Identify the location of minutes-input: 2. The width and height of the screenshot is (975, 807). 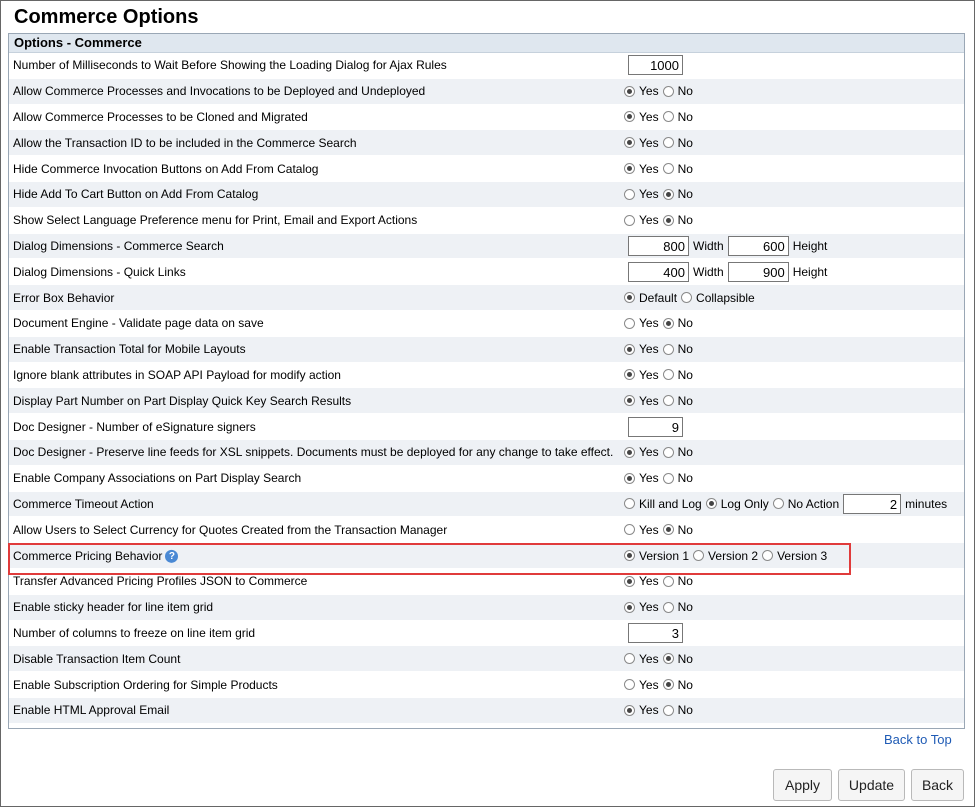
(872, 503).